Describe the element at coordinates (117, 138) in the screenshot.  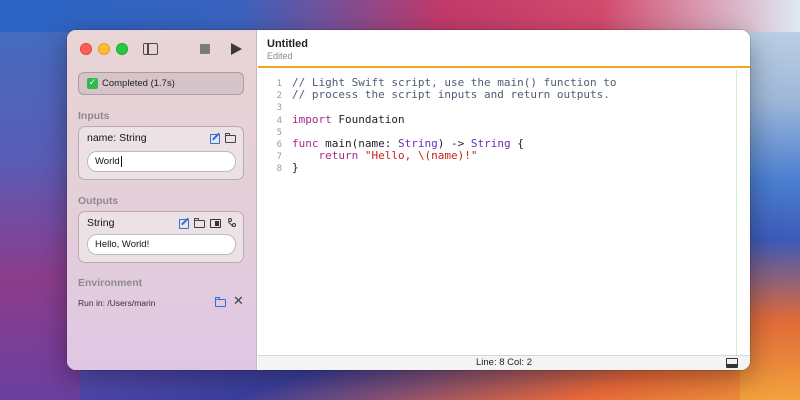
I see `input-label: name: String` at that location.